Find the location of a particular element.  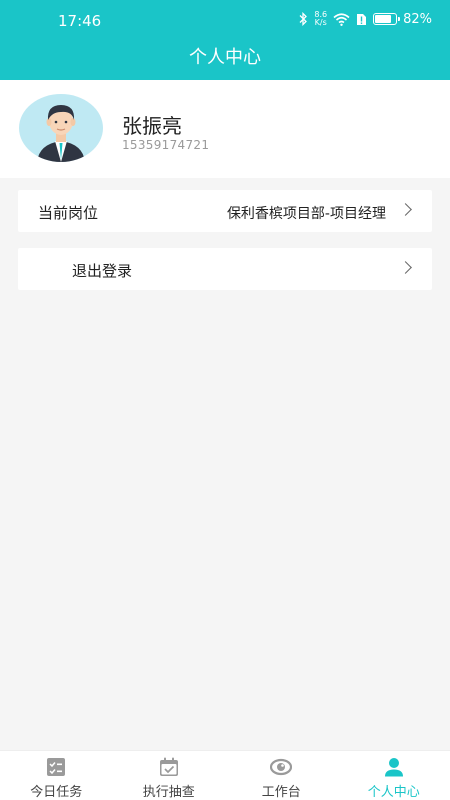

tab-workbench: 工作台 is located at coordinates (281, 775).